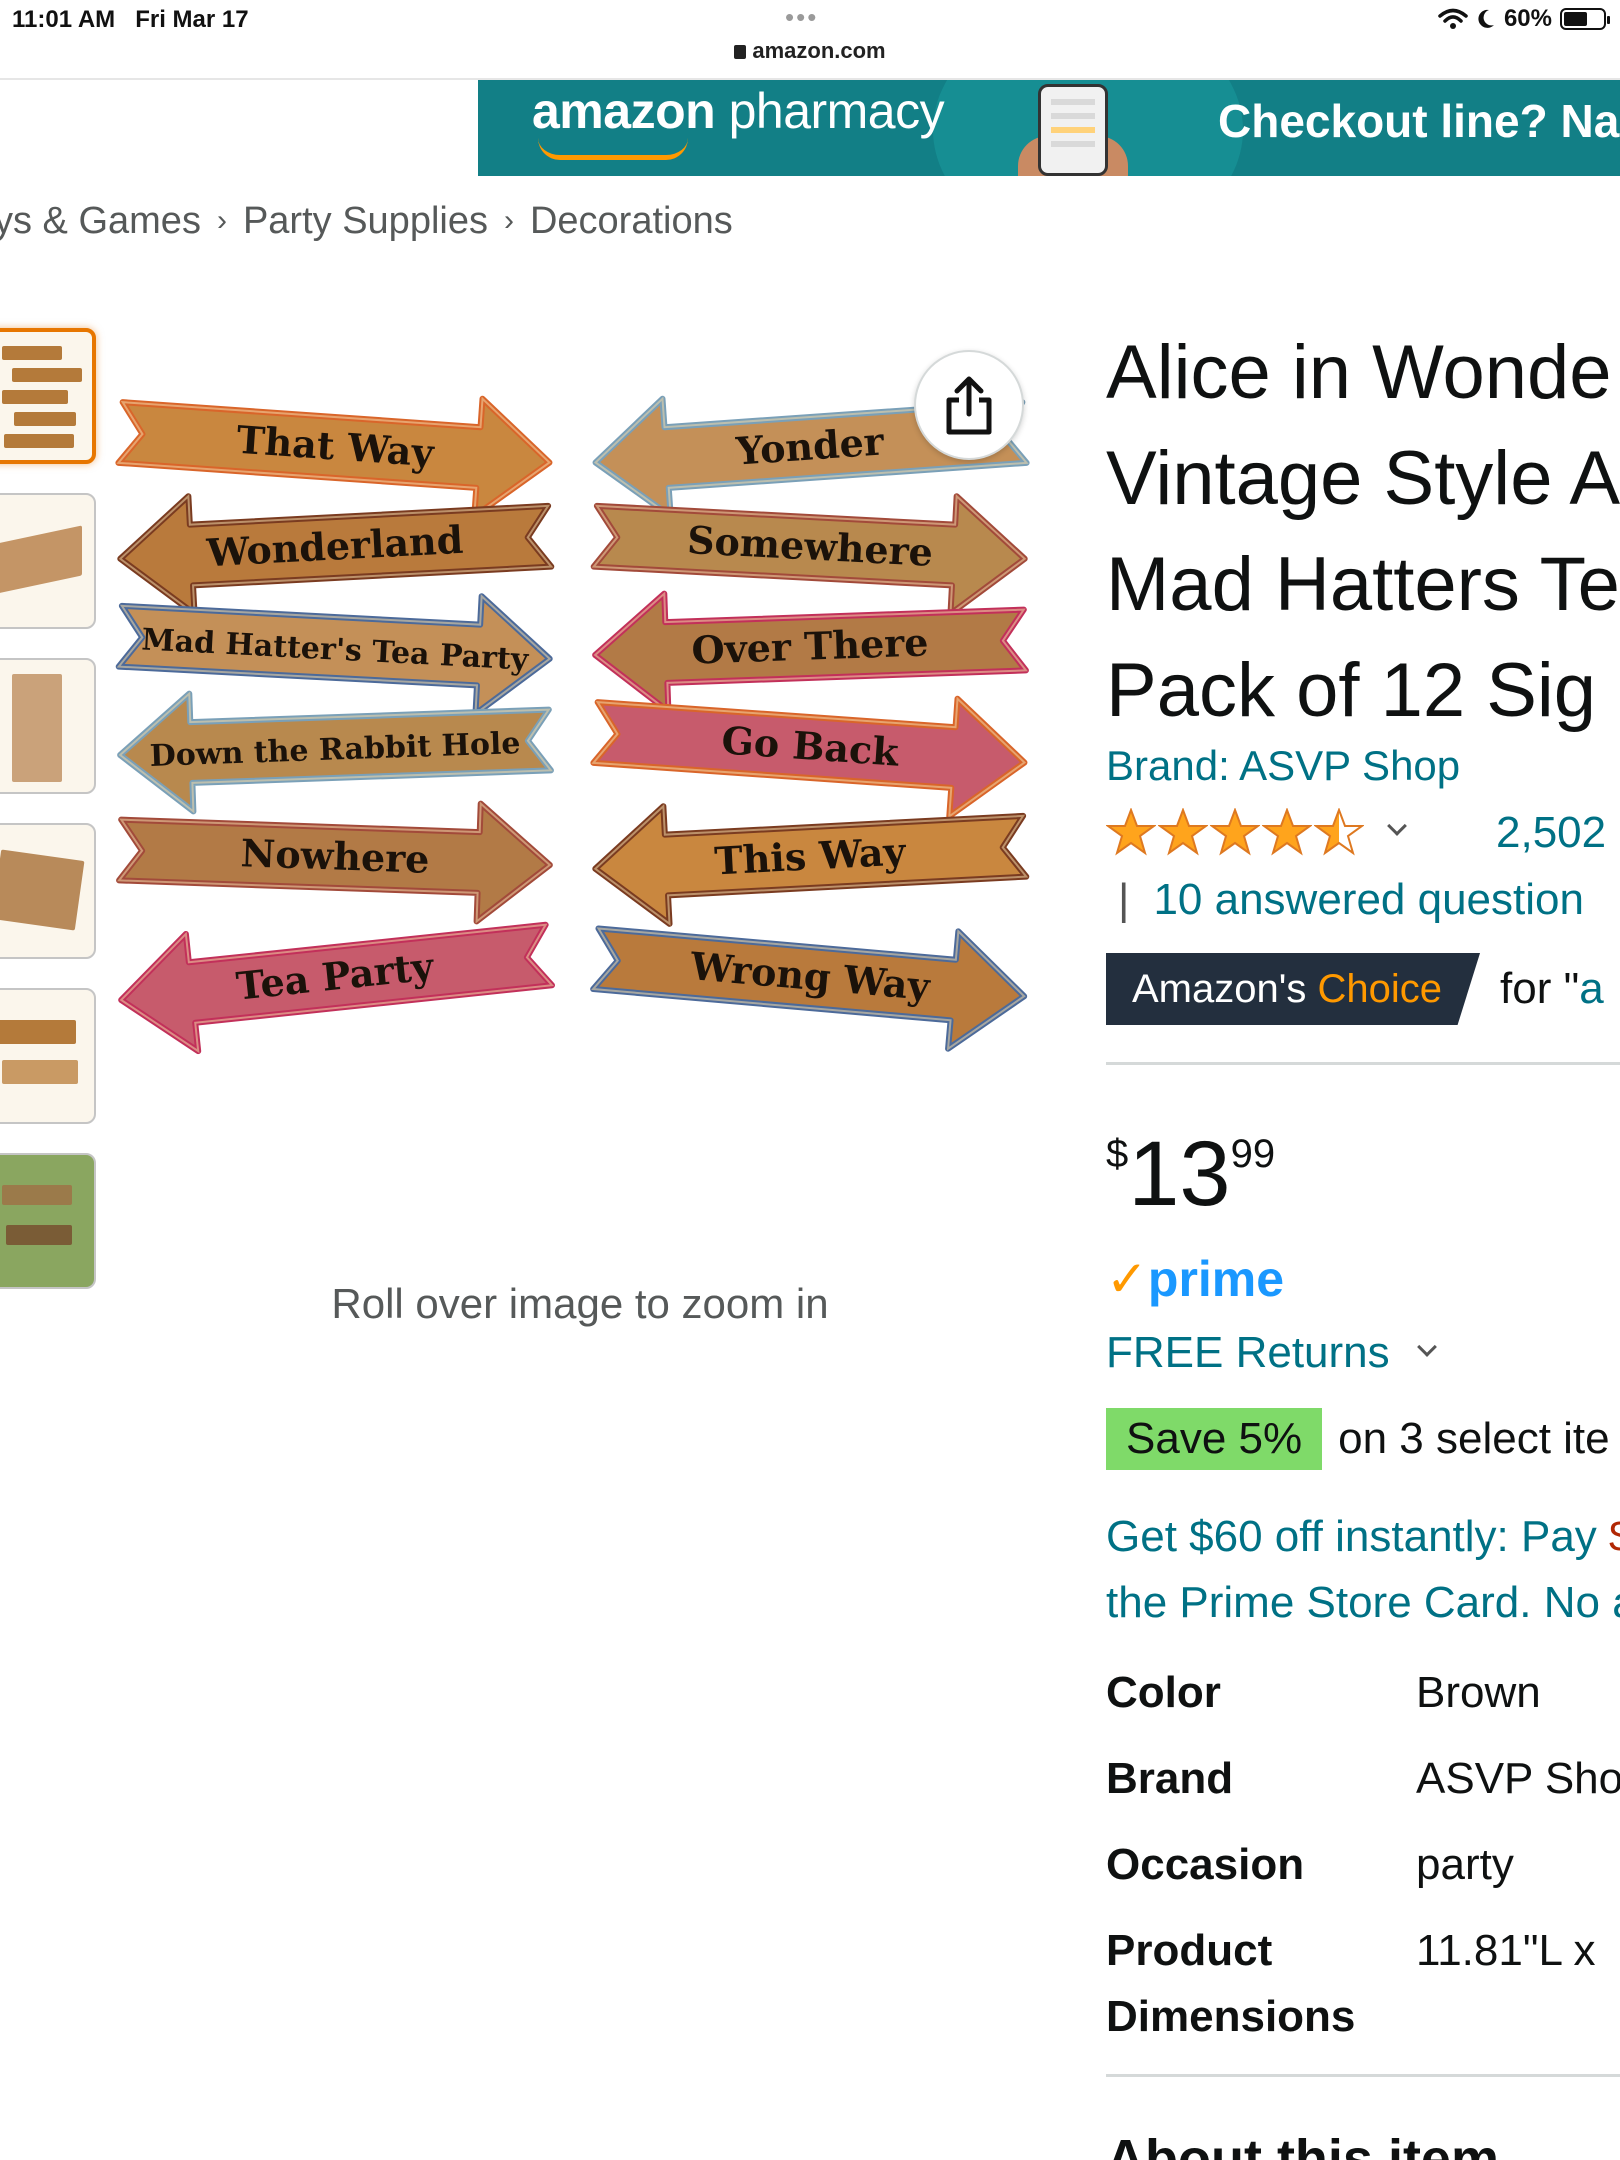  Describe the element at coordinates (336, 988) in the screenshot. I see `sign-arrow-left: Tea Party` at that location.